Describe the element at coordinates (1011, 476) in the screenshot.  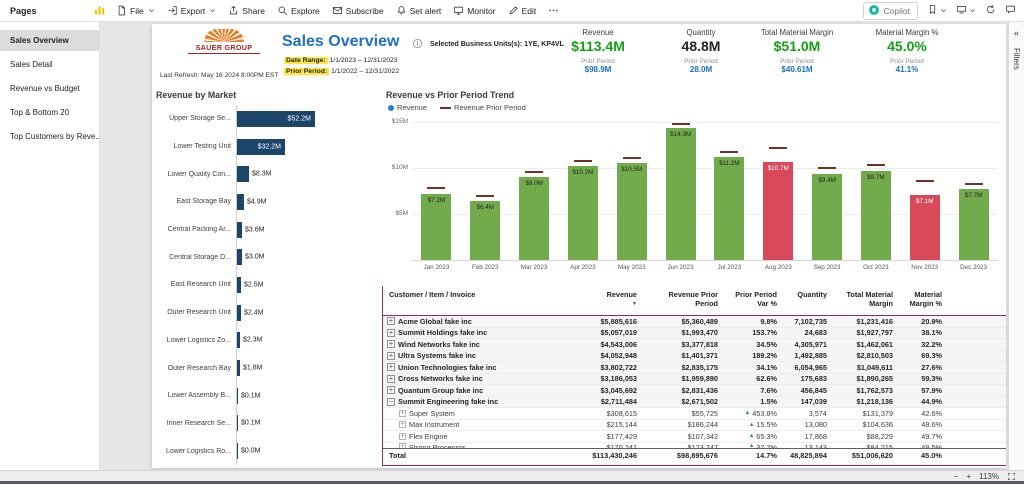
I see `fit-to-page-icon` at that location.